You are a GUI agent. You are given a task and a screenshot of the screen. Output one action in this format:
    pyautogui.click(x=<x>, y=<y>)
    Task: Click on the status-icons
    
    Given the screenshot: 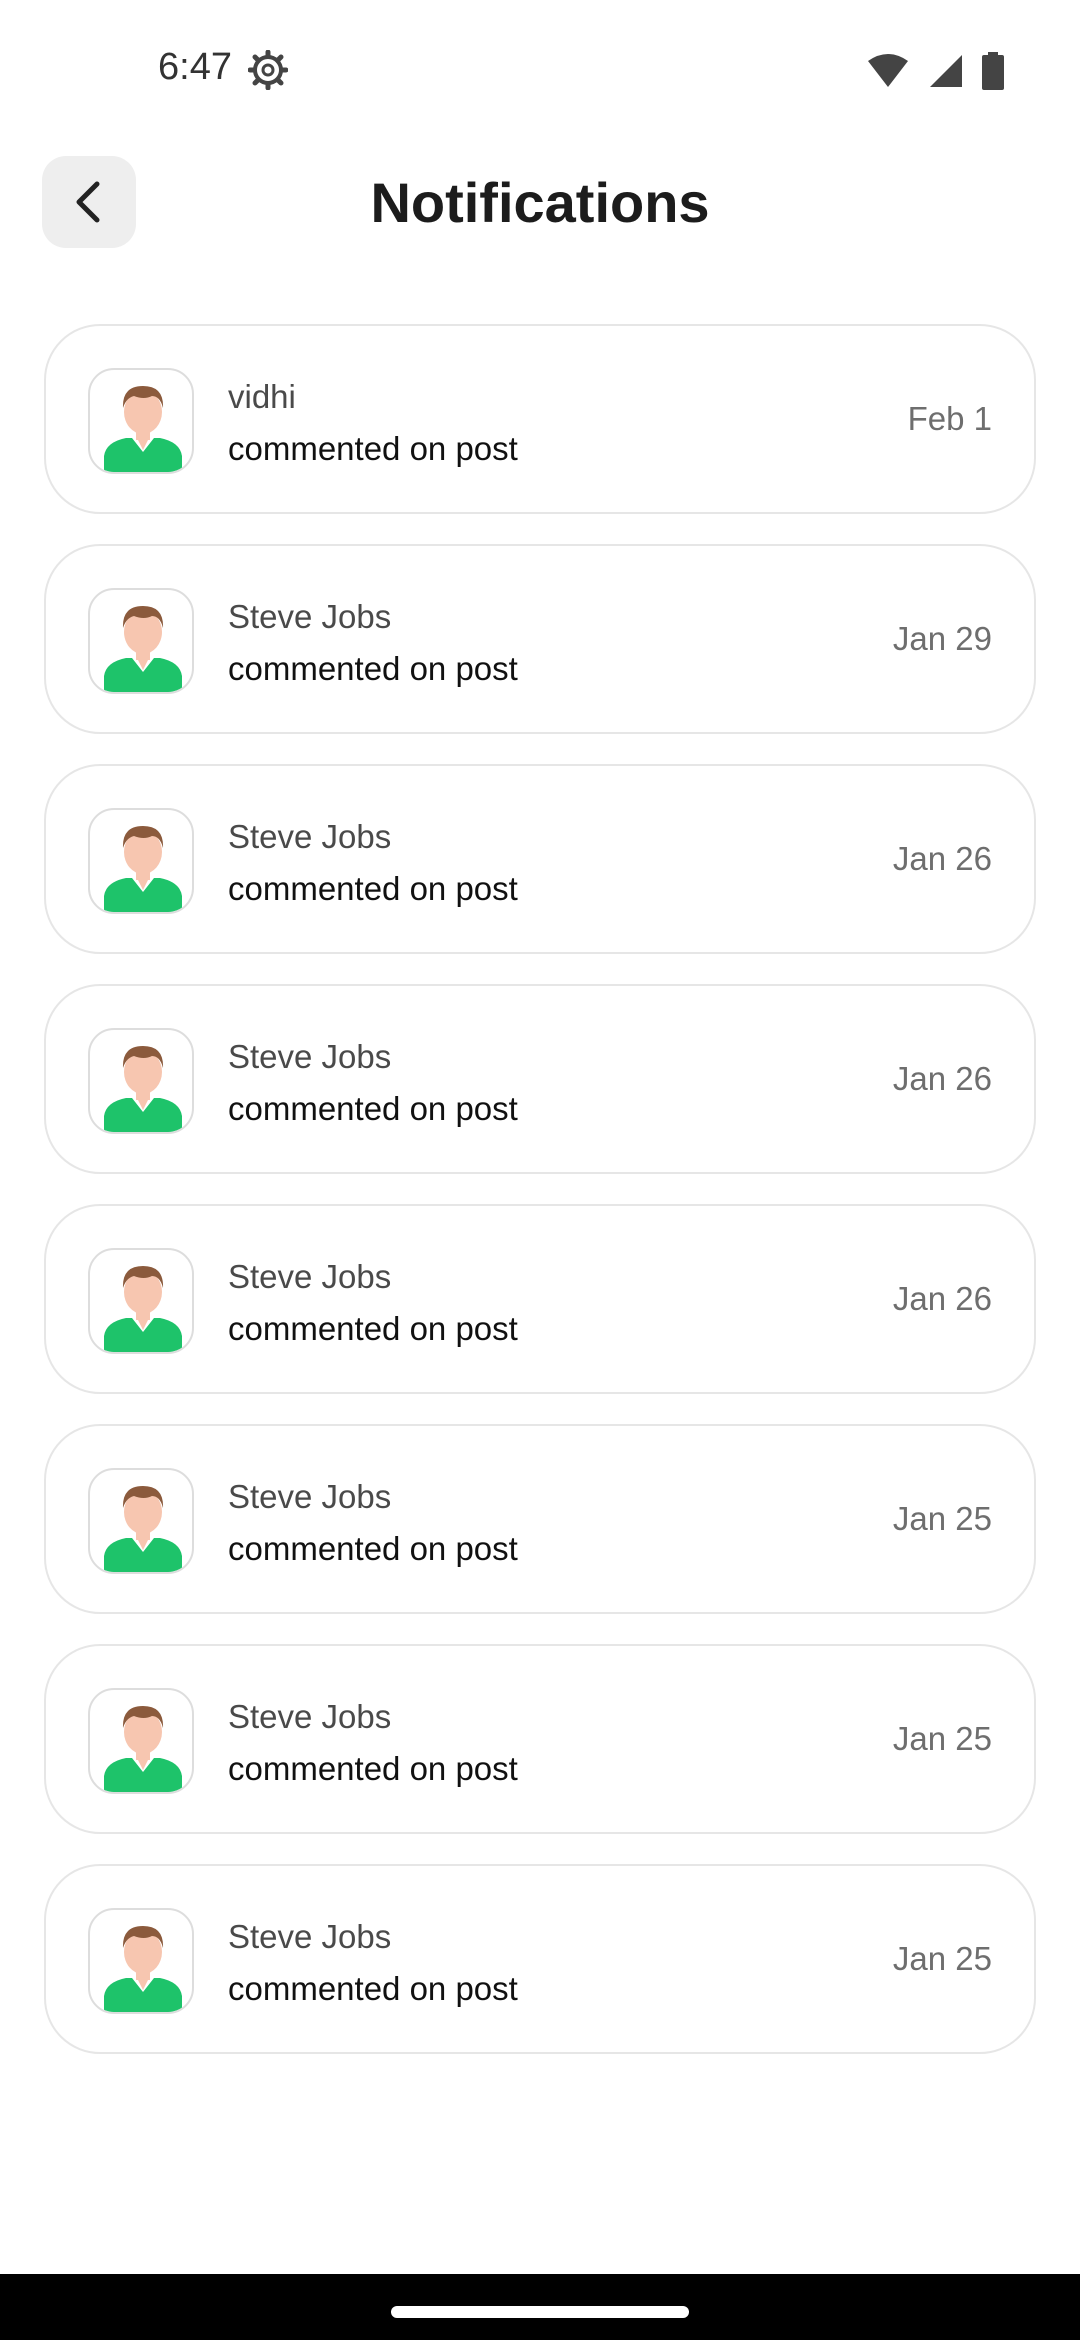 What is the action you would take?
    pyautogui.click(x=935, y=71)
    